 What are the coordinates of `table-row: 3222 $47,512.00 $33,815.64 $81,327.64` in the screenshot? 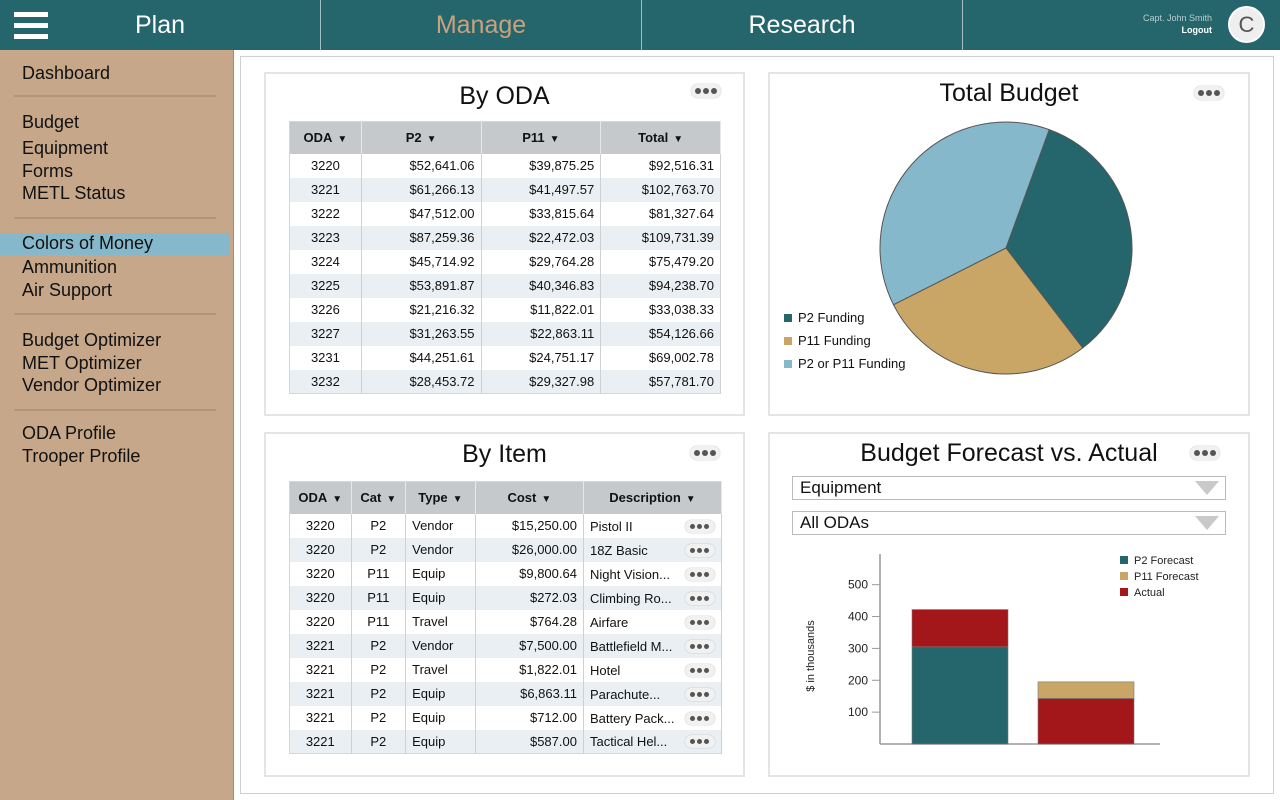 It's located at (505, 213).